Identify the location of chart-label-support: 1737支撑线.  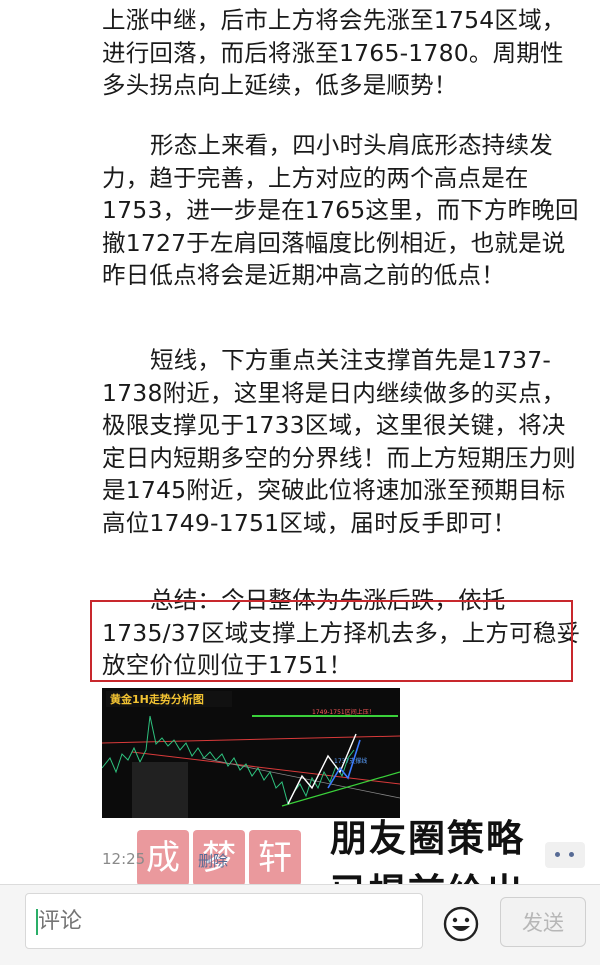
(350, 761).